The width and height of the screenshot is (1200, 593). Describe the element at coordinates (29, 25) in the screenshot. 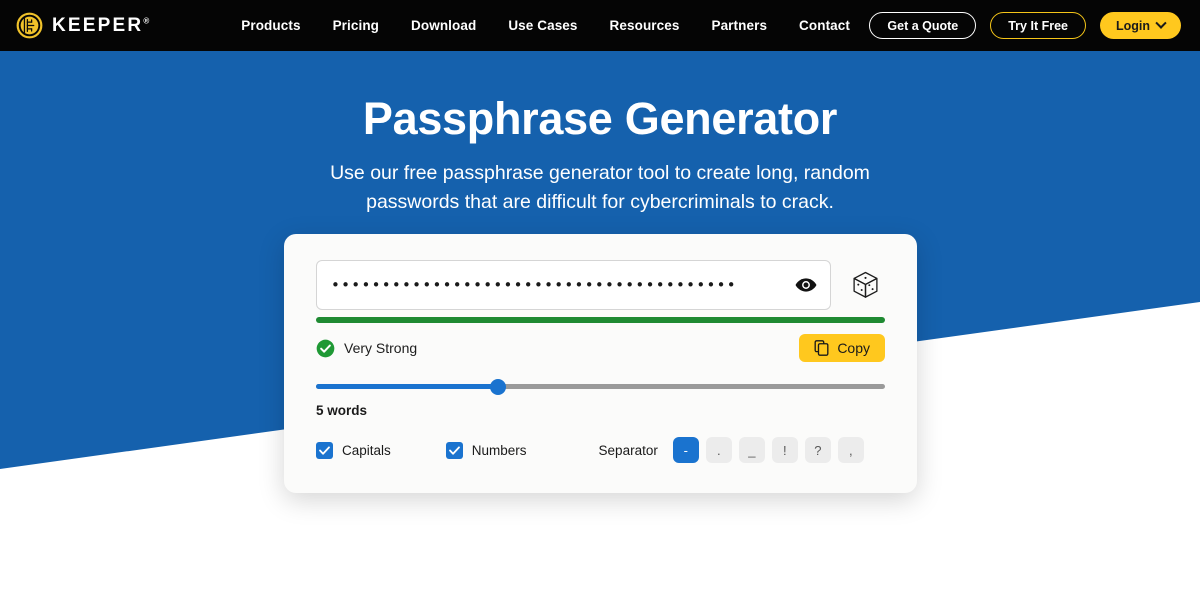

I see `keeper-logo-icon` at that location.